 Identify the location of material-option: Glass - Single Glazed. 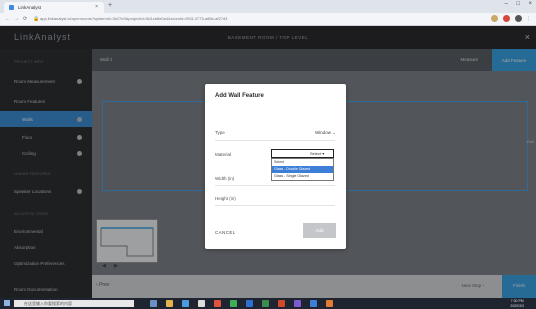
(302, 176).